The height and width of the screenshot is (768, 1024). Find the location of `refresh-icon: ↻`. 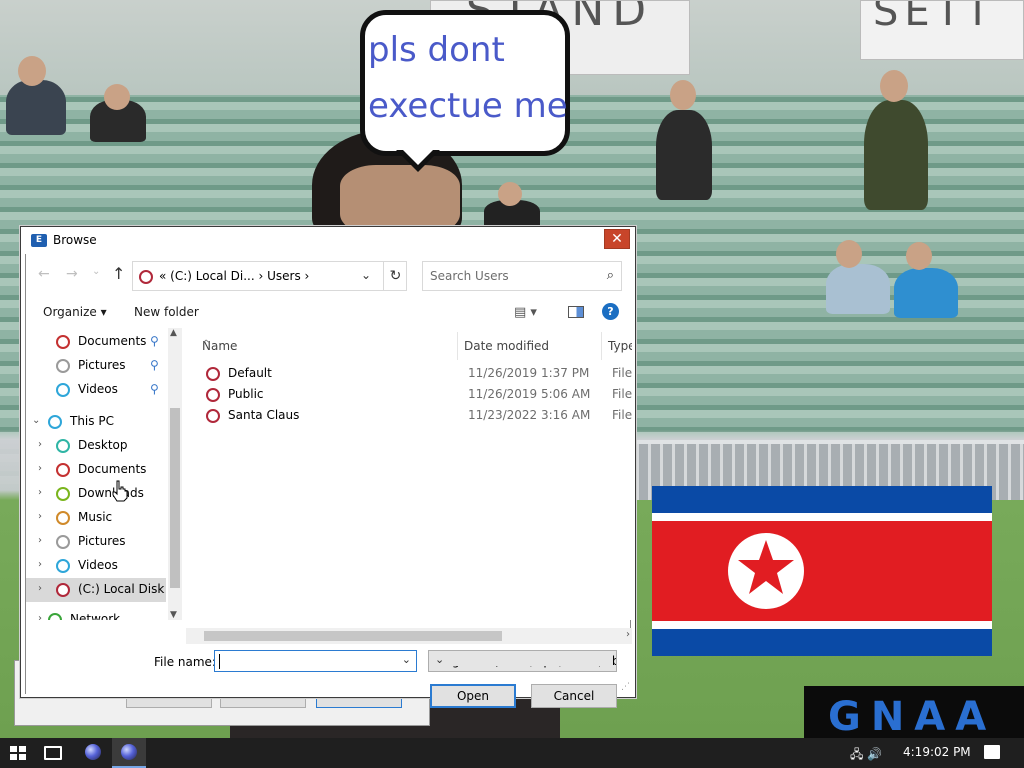

refresh-icon: ↻ is located at coordinates (395, 276).